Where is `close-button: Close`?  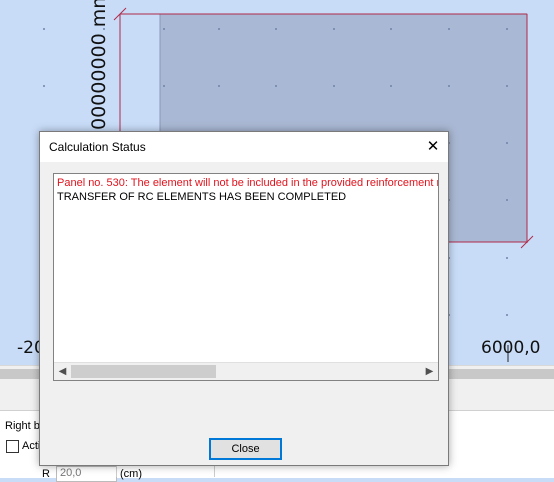 close-button: Close is located at coordinates (245, 449).